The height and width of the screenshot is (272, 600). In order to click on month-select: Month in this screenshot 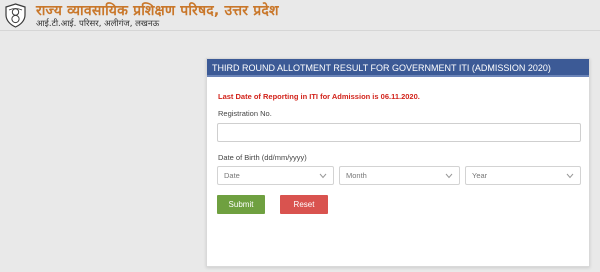, I will do `click(399, 175)`.